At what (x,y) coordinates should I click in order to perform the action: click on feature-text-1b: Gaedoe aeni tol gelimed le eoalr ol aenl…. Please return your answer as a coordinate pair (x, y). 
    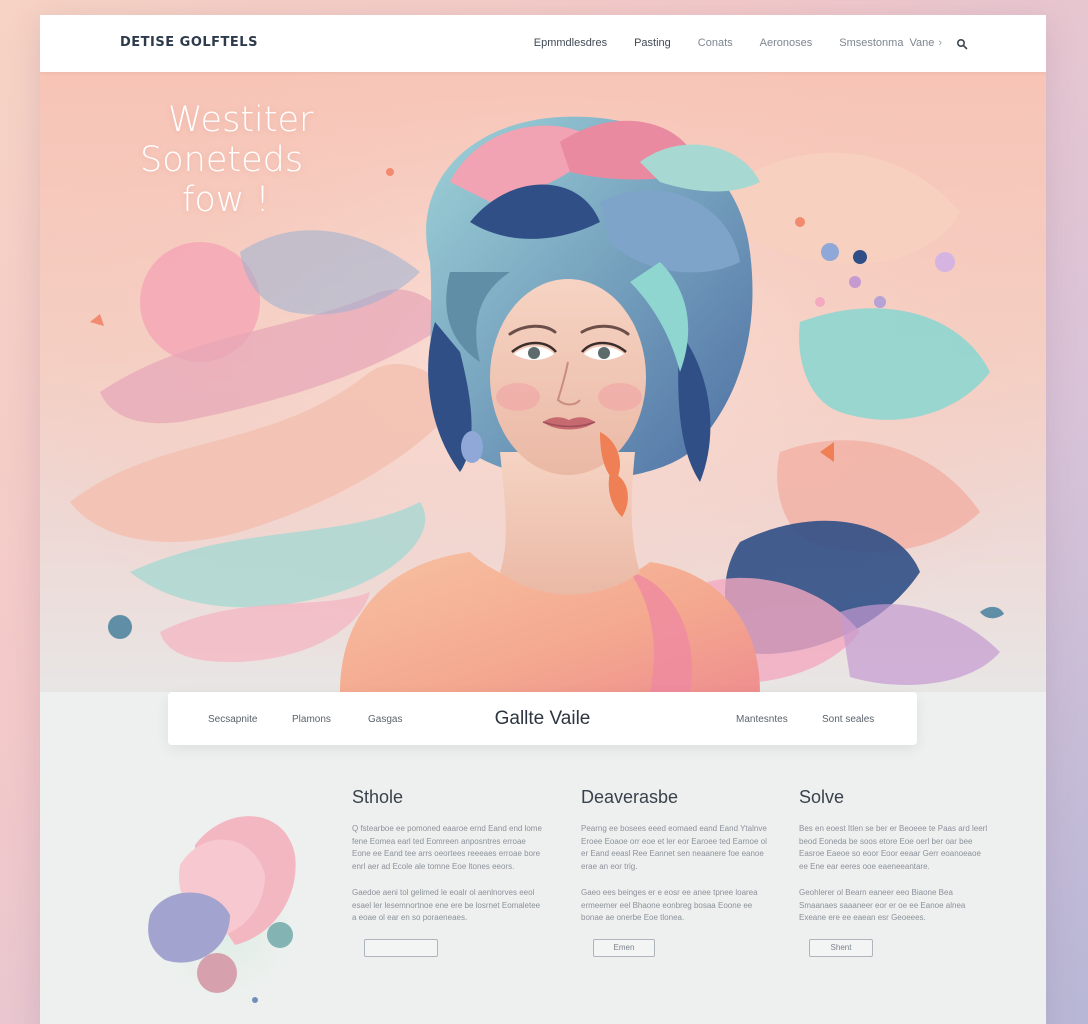
    Looking at the image, I should click on (446, 905).